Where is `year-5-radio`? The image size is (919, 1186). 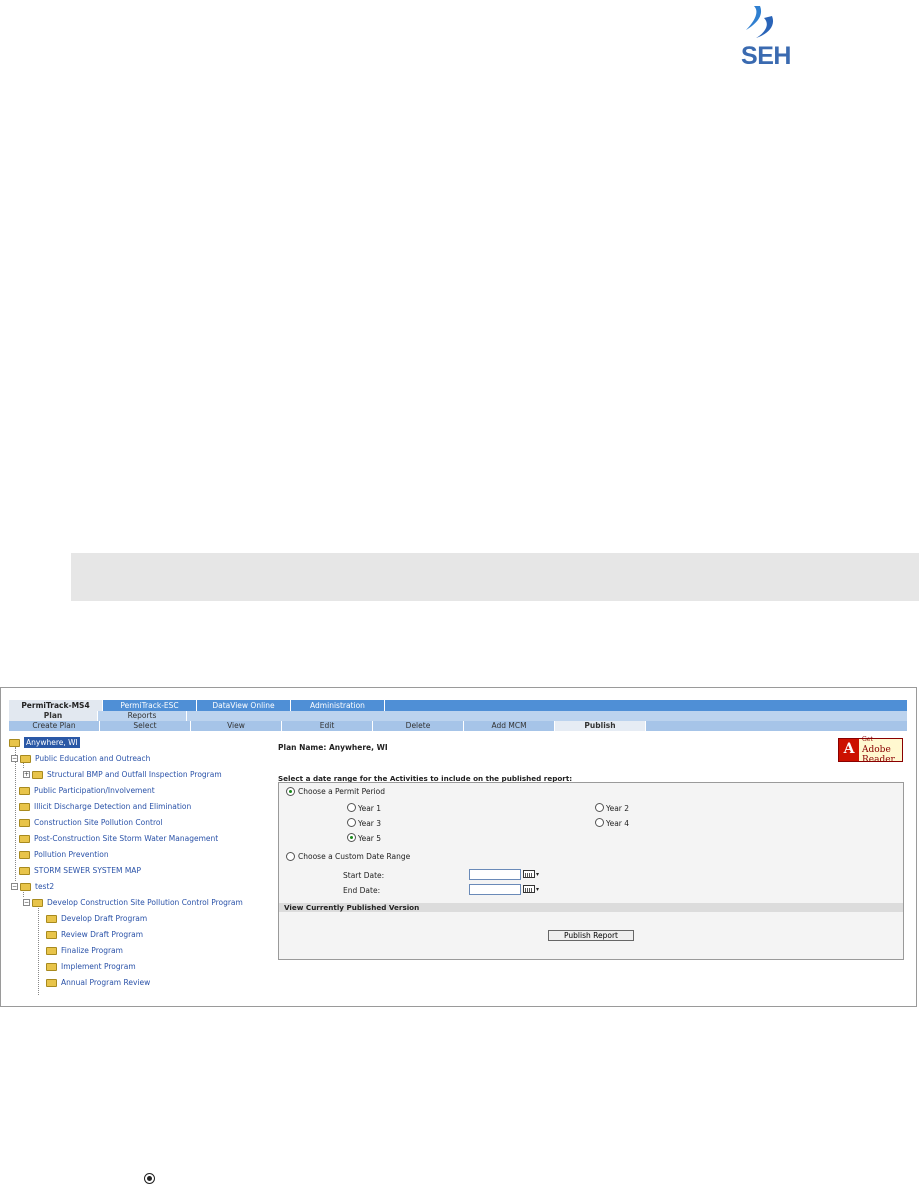 year-5-radio is located at coordinates (351, 837).